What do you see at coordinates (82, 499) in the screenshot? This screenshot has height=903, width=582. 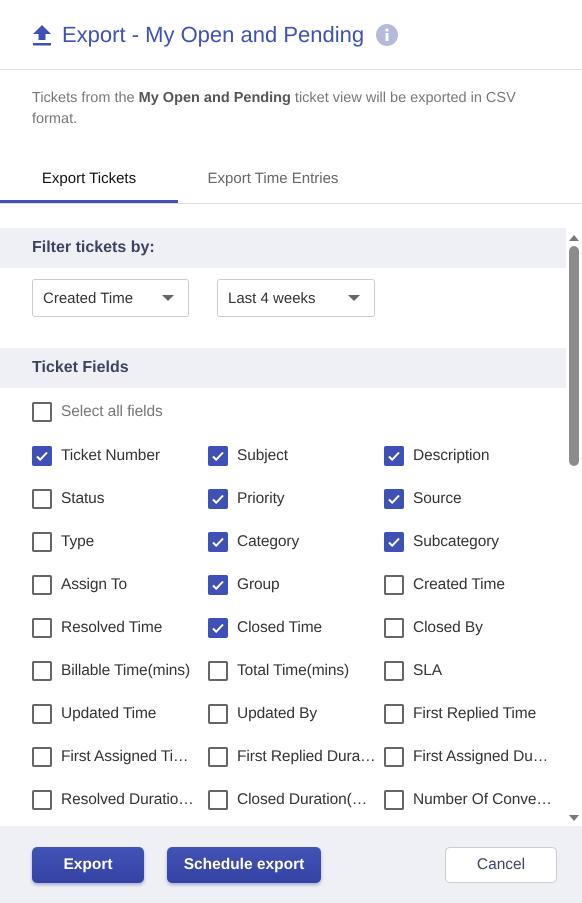 I see `field-label: Status` at bounding box center [82, 499].